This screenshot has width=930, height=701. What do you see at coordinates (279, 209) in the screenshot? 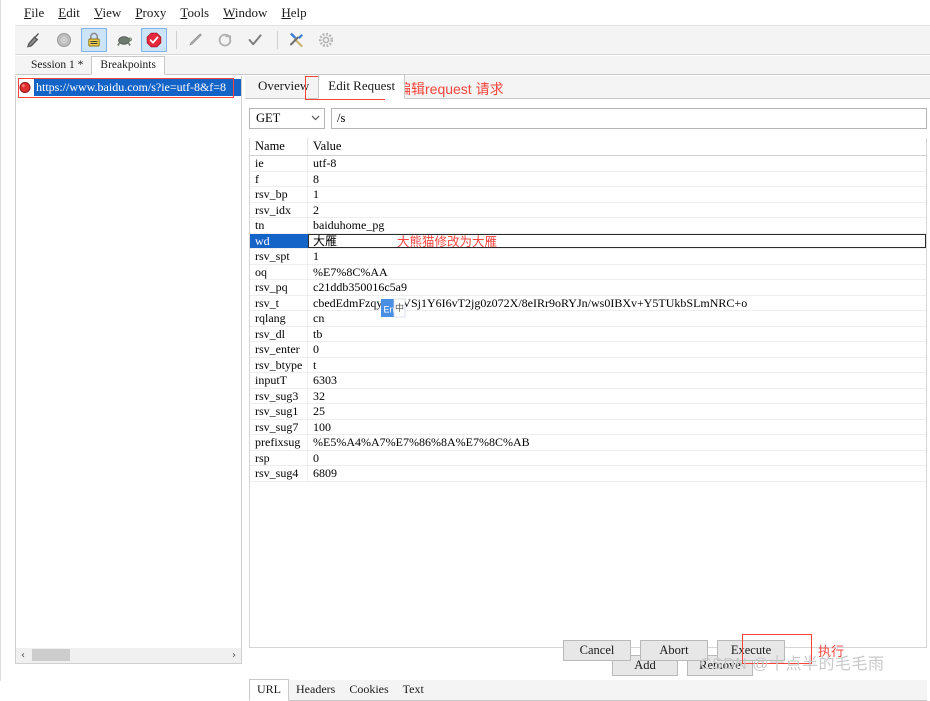
I see `param-name-cell: rsv_idx` at bounding box center [279, 209].